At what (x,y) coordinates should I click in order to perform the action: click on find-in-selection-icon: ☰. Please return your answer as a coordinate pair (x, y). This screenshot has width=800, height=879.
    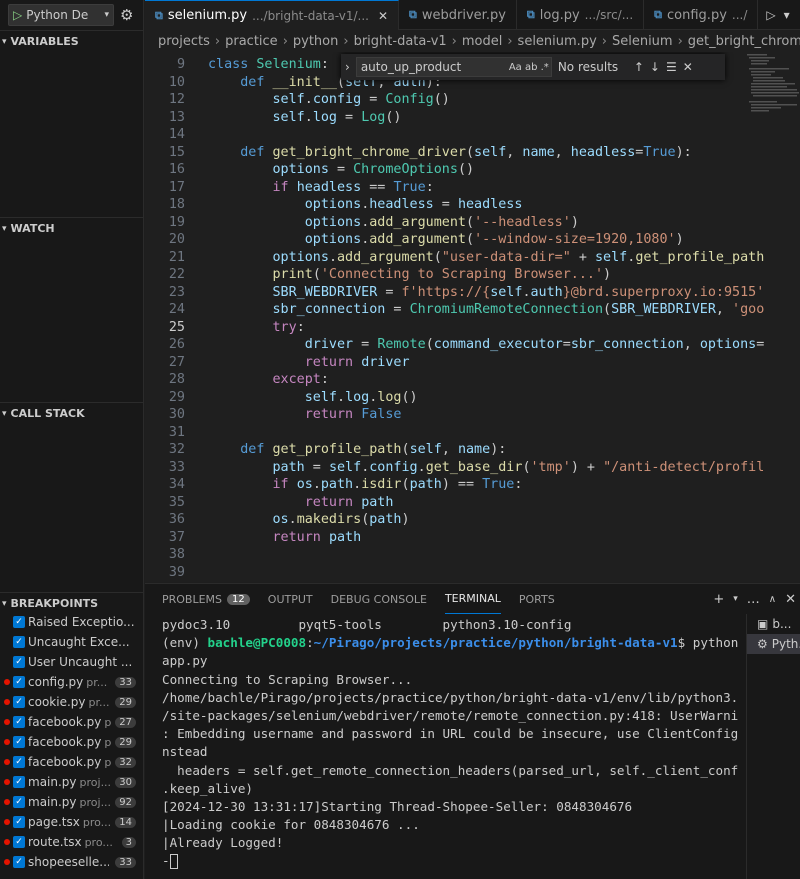
    Looking at the image, I should click on (671, 67).